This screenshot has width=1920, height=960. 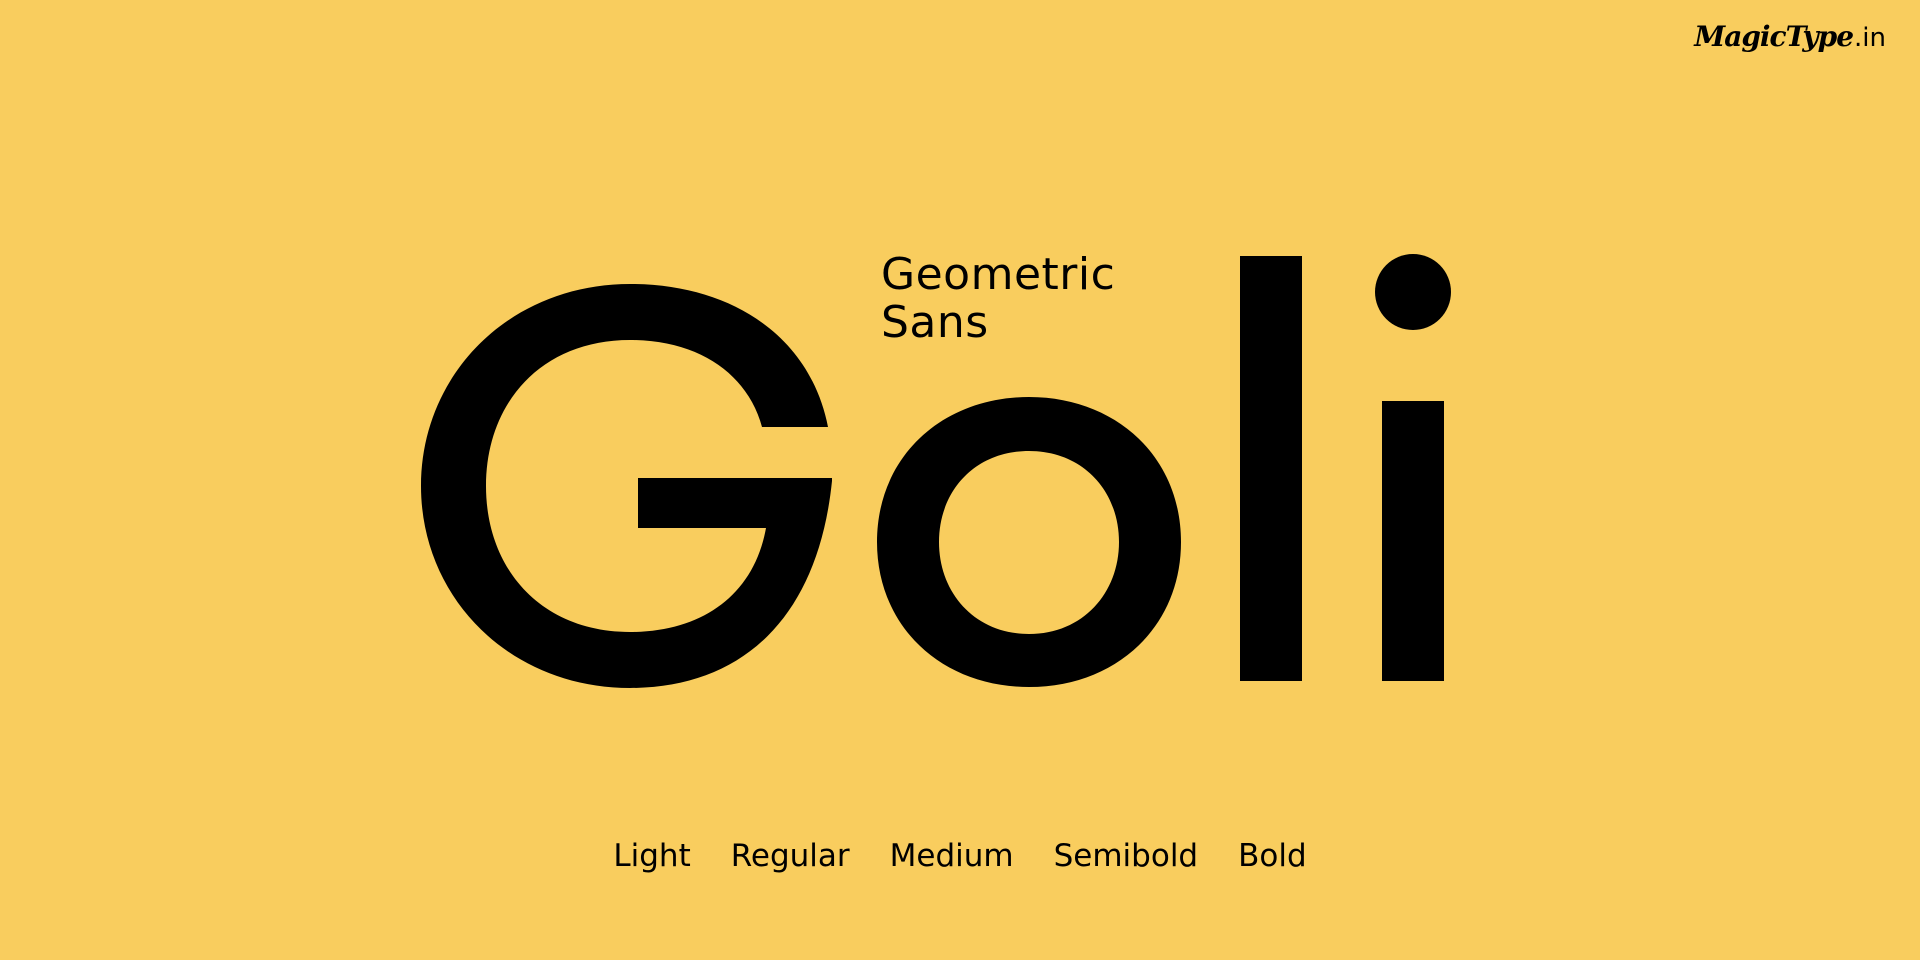 I want to click on font-category-label: Geometric Sans, so click(x=998, y=299).